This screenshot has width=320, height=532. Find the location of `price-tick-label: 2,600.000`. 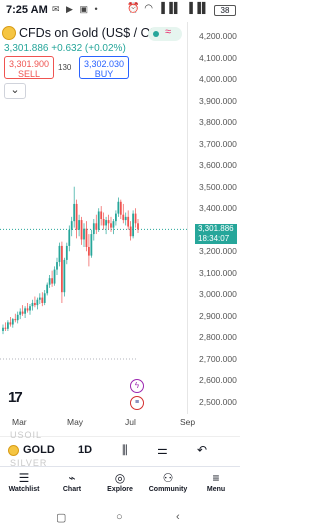

price-tick-label: 2,600.000 is located at coordinates (218, 380).